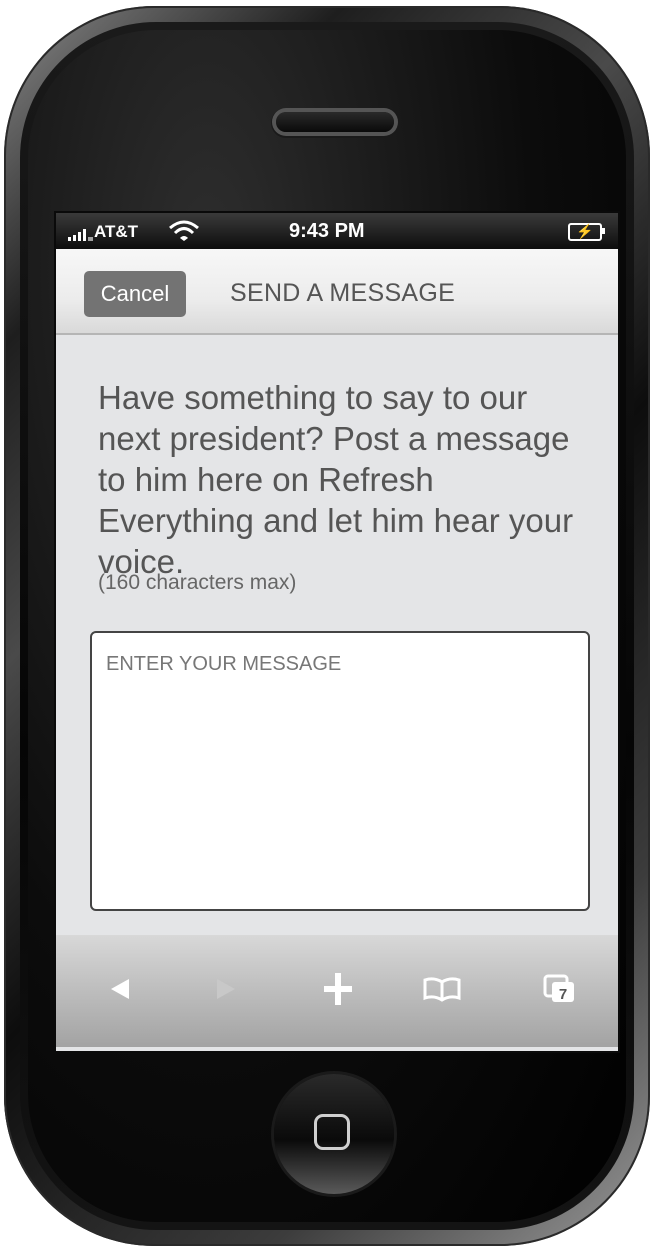 The width and height of the screenshot is (655, 1252). I want to click on home-button, so click(334, 1134).